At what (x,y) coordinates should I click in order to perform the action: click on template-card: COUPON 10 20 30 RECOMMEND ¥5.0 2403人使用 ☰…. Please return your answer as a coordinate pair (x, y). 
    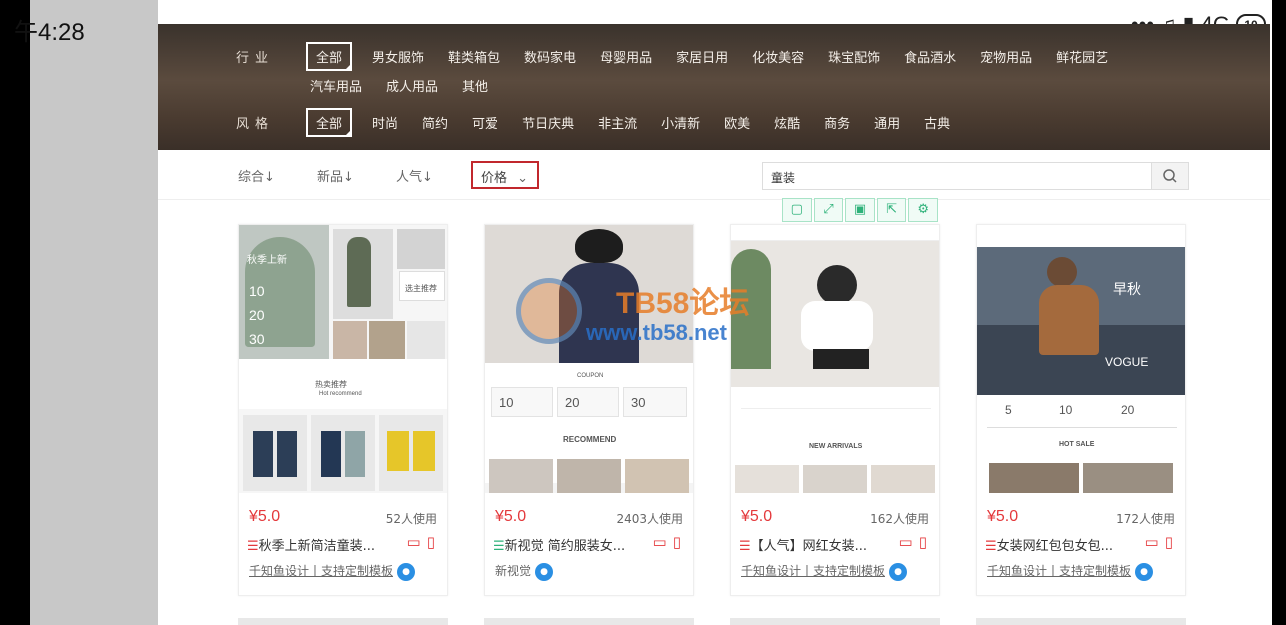
    Looking at the image, I should click on (589, 410).